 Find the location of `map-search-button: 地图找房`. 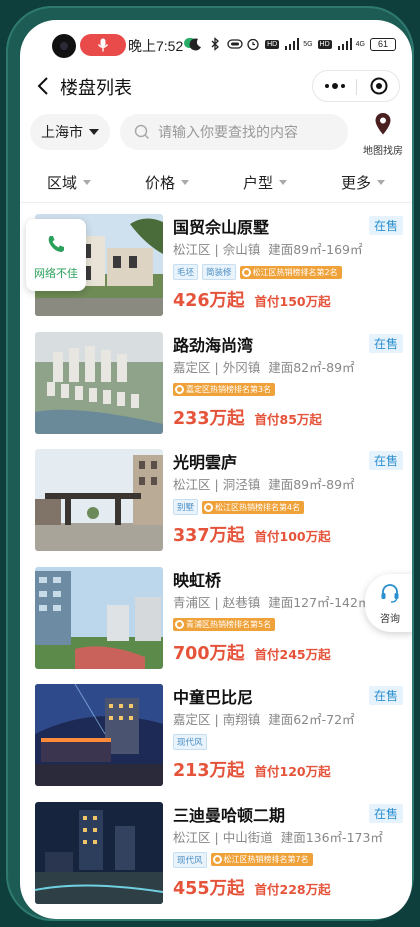

map-search-button: 地图找房 is located at coordinates (383, 134).